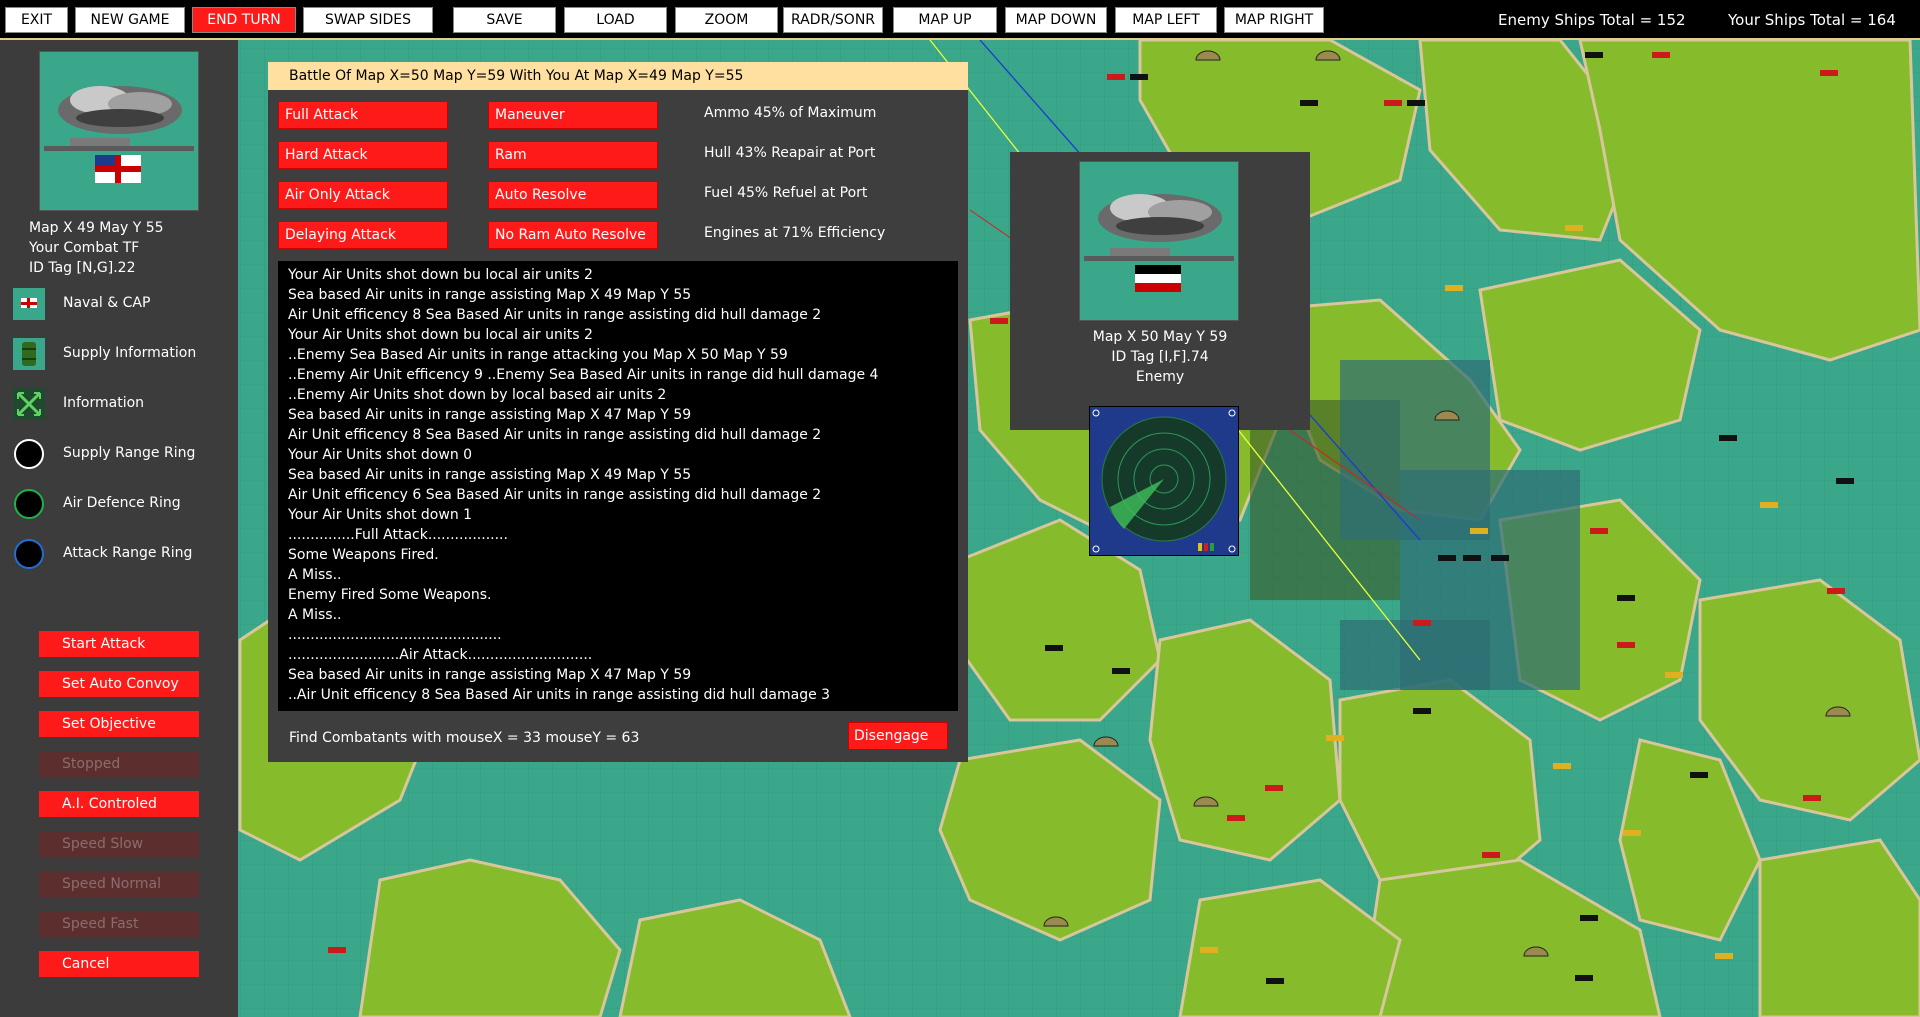 The width and height of the screenshot is (1920, 1017). What do you see at coordinates (833, 20) in the screenshot?
I see `radar-sonar-button: RADR/SONR` at bounding box center [833, 20].